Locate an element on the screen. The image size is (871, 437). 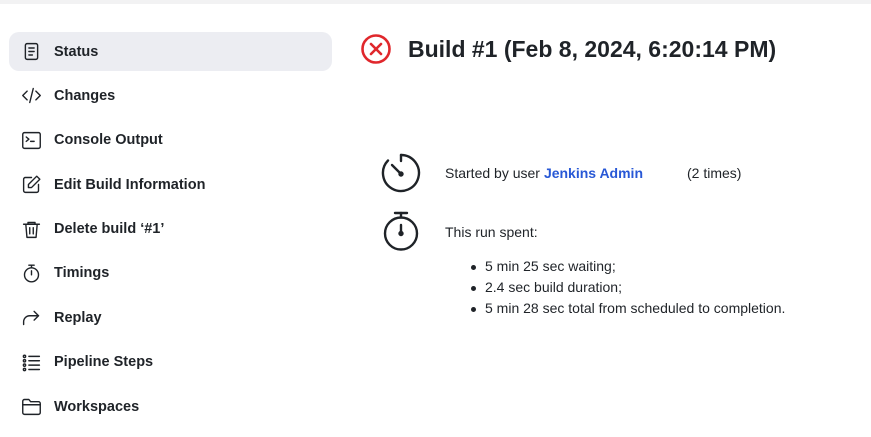
user-link: Jenkins Admin is located at coordinates (593, 173).